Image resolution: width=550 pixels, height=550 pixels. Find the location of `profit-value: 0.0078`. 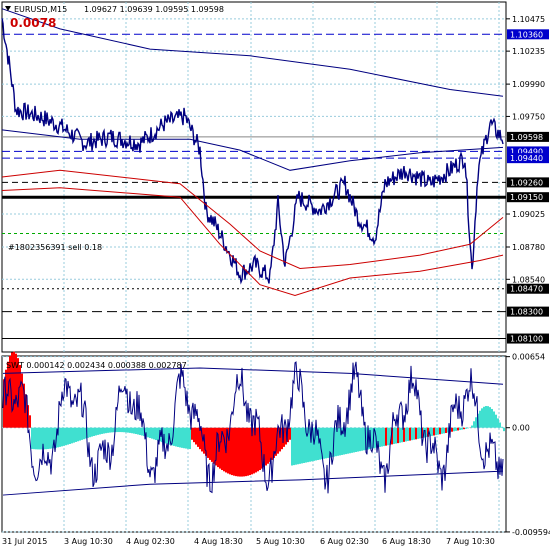

profit-value: 0.0078 is located at coordinates (33, 23).